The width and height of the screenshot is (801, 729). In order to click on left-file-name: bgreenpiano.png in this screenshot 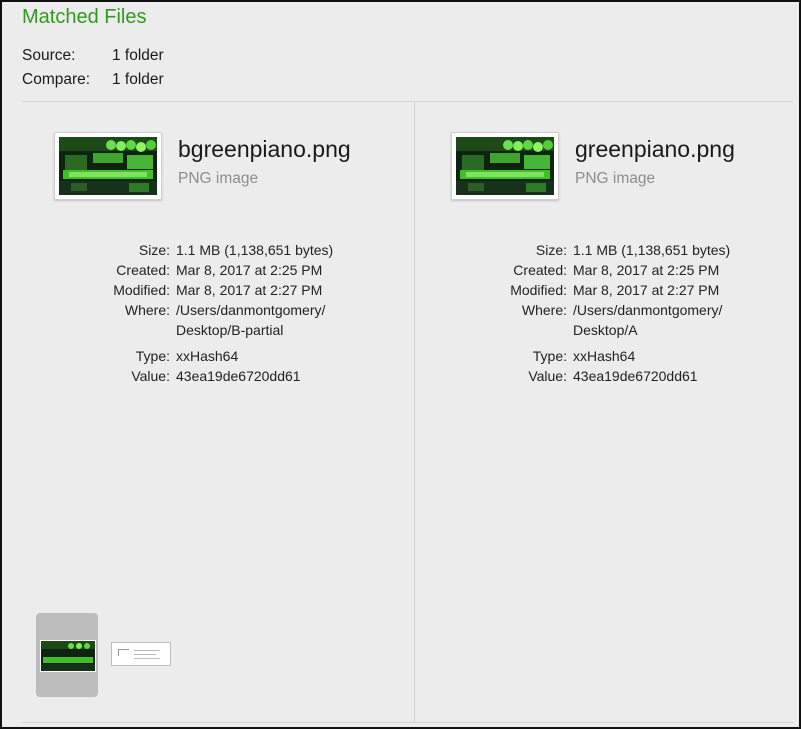, I will do `click(264, 149)`.